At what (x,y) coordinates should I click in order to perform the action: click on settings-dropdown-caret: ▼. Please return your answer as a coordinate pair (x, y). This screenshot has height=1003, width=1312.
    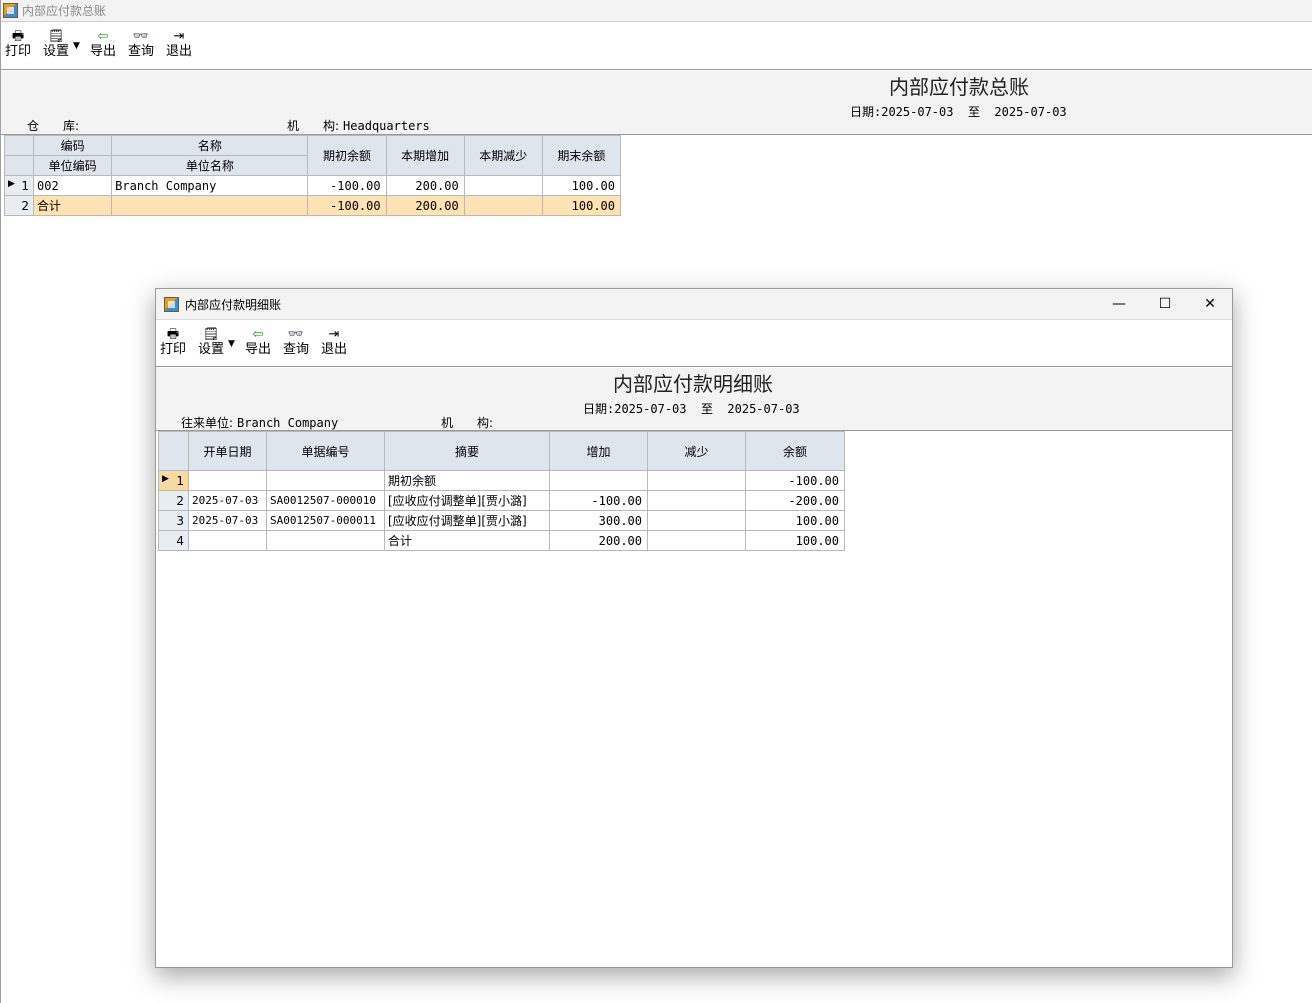
    Looking at the image, I should click on (76, 46).